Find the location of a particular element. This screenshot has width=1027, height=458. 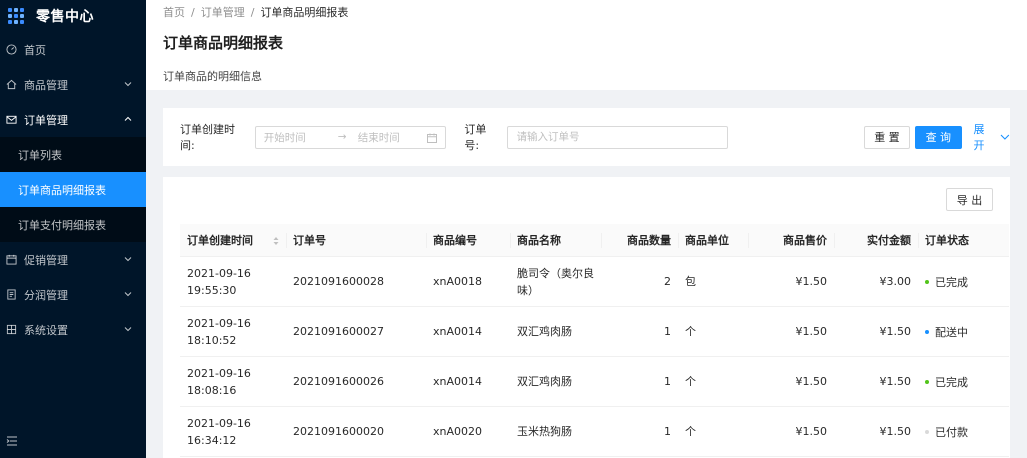

created-time-cell: 2021-09-16 16:34:12 is located at coordinates (219, 431).